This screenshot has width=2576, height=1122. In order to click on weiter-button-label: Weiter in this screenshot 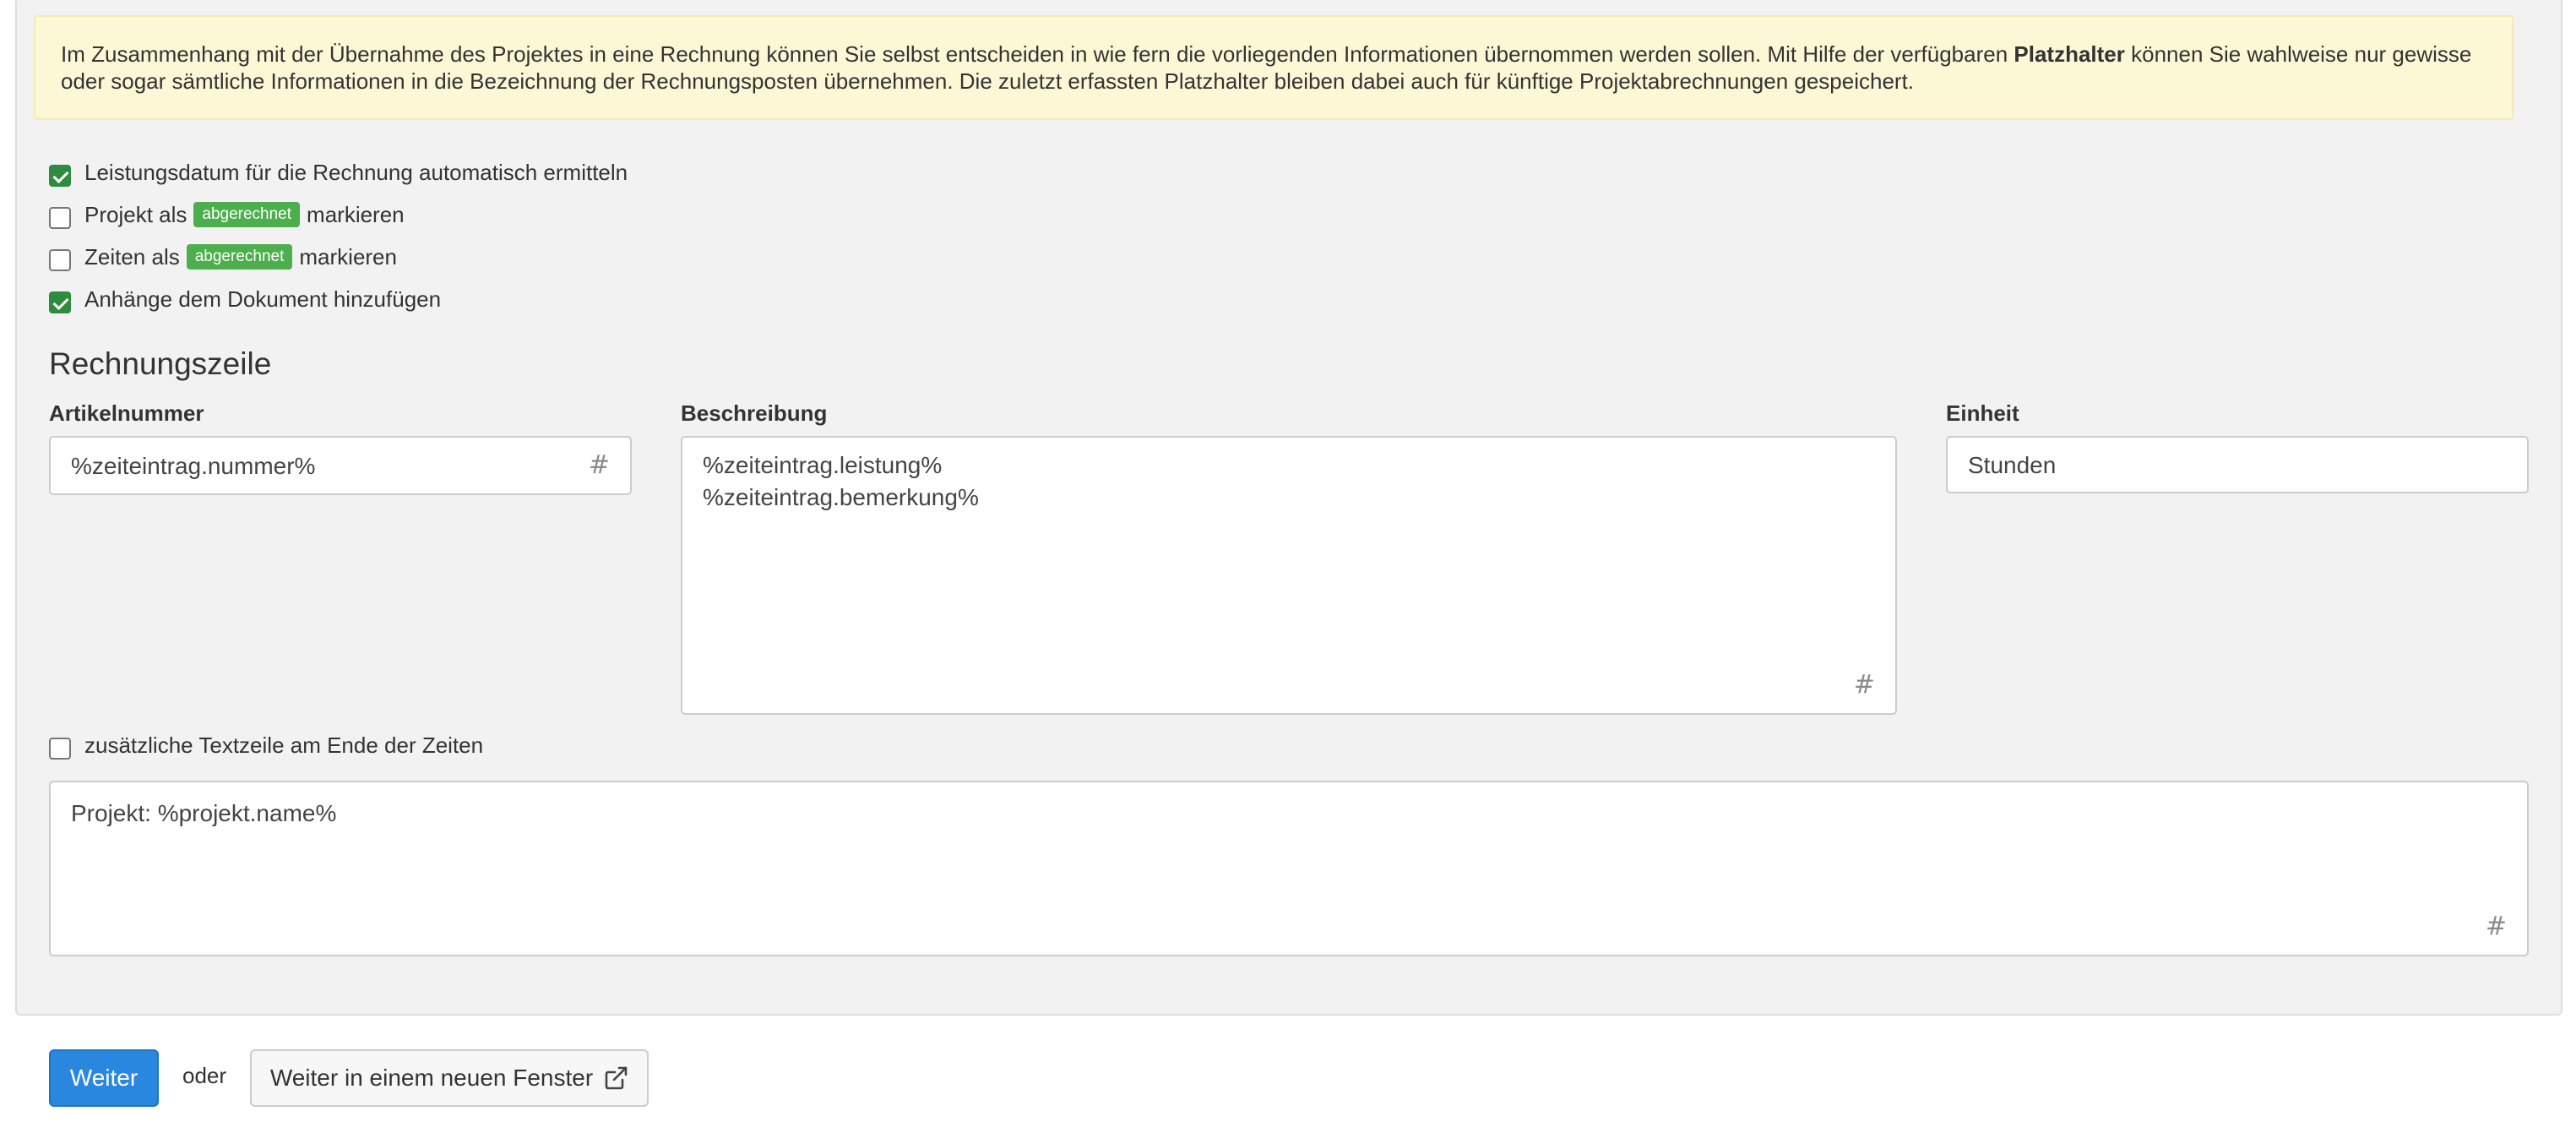, I will do `click(104, 1078)`.